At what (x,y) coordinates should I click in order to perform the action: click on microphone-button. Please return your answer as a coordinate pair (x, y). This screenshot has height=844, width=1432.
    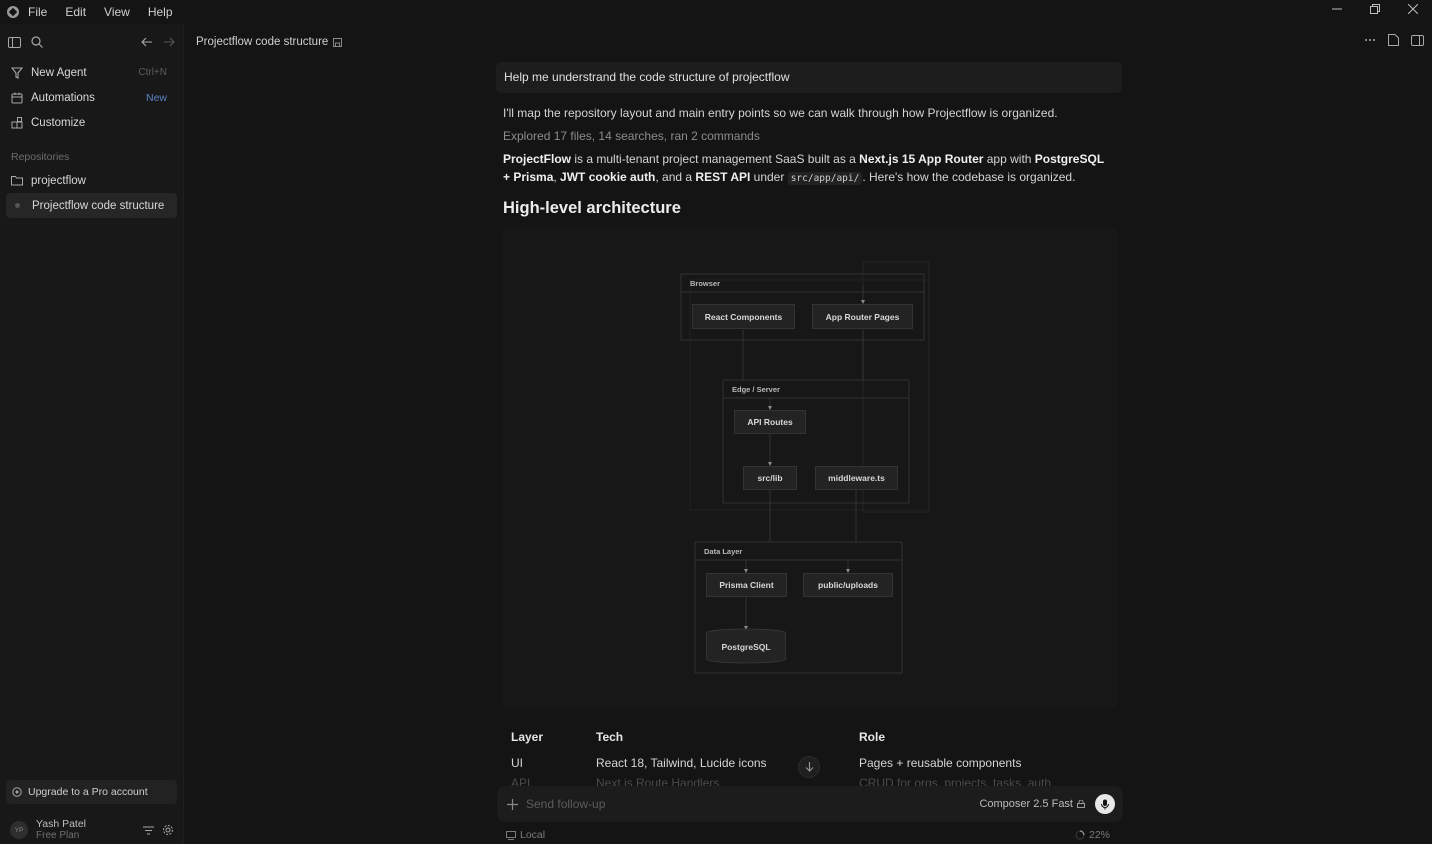
    Looking at the image, I should click on (1105, 804).